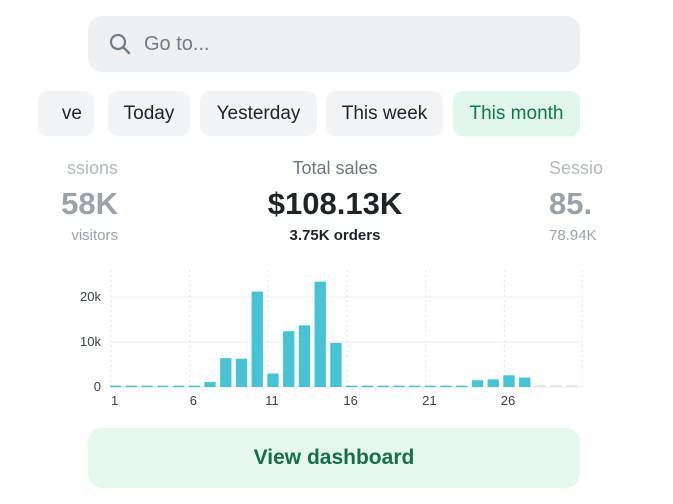 The image size is (673, 504). I want to click on metric-total-sales: Total sales $108.13K 3.75K orders, so click(335, 201).